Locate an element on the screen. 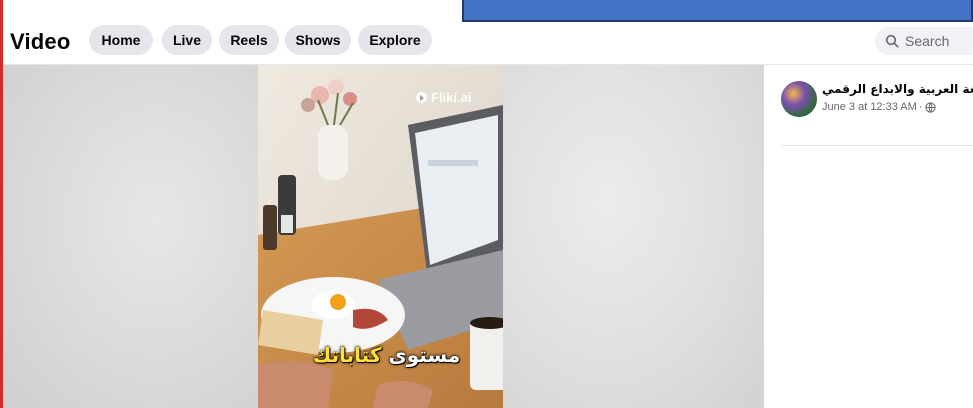  tab-label: Home is located at coordinates (121, 40).